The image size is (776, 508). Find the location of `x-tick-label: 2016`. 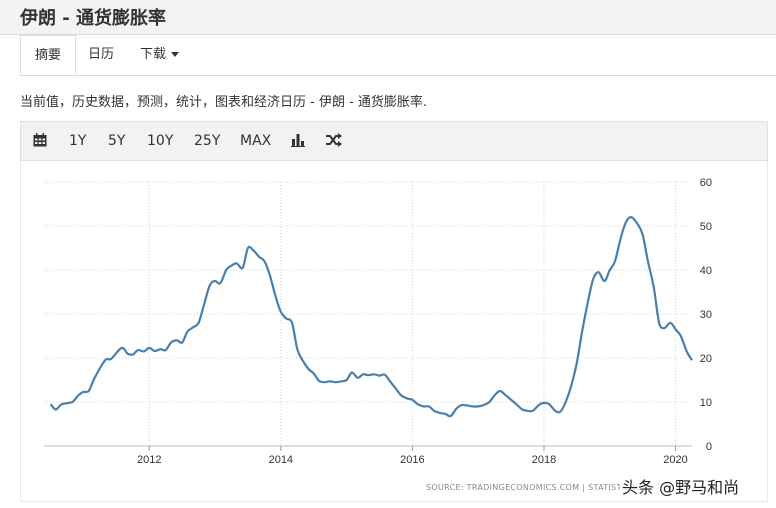

x-tick-label: 2016 is located at coordinates (412, 460).